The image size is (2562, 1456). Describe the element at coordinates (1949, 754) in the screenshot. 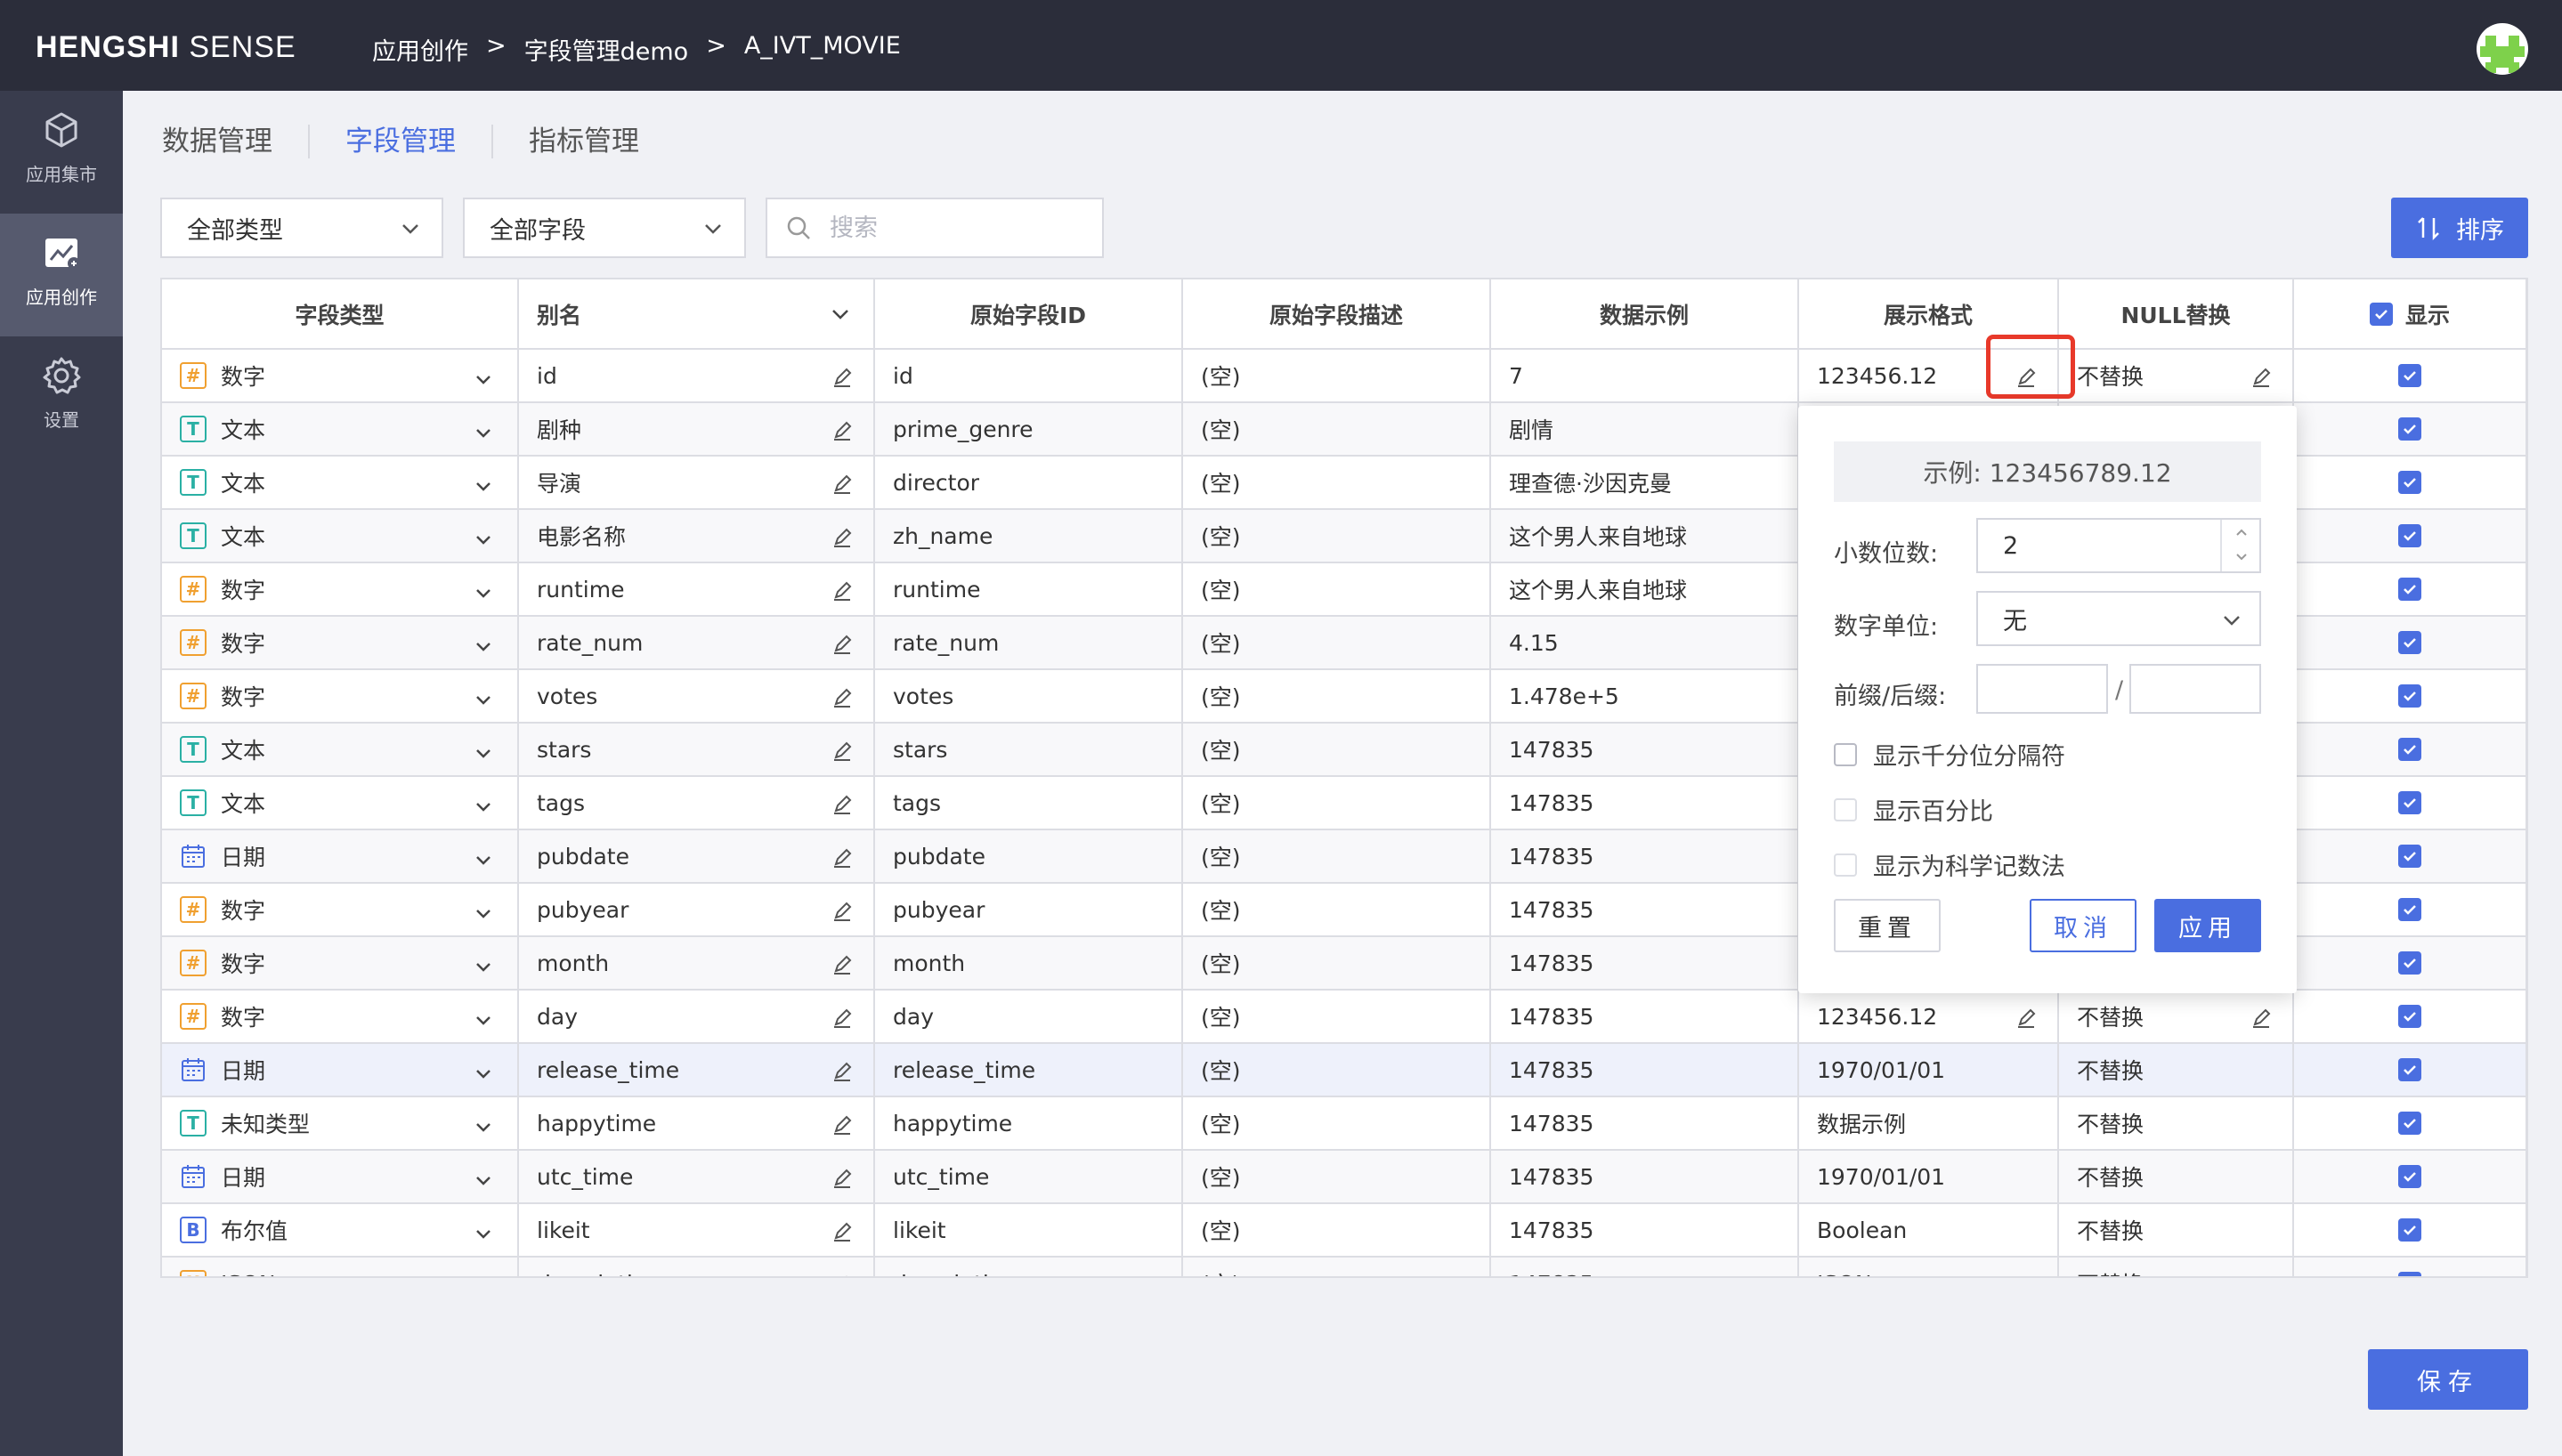

I see `thousands-option: 显示千分位分隔符` at that location.